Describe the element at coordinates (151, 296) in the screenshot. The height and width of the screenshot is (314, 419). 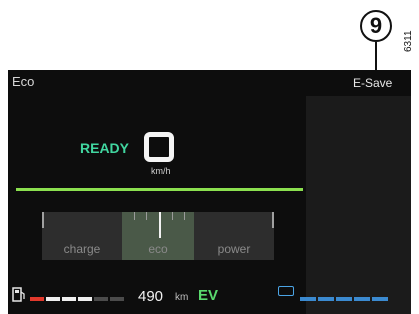
I see `range-value: 490` at that location.